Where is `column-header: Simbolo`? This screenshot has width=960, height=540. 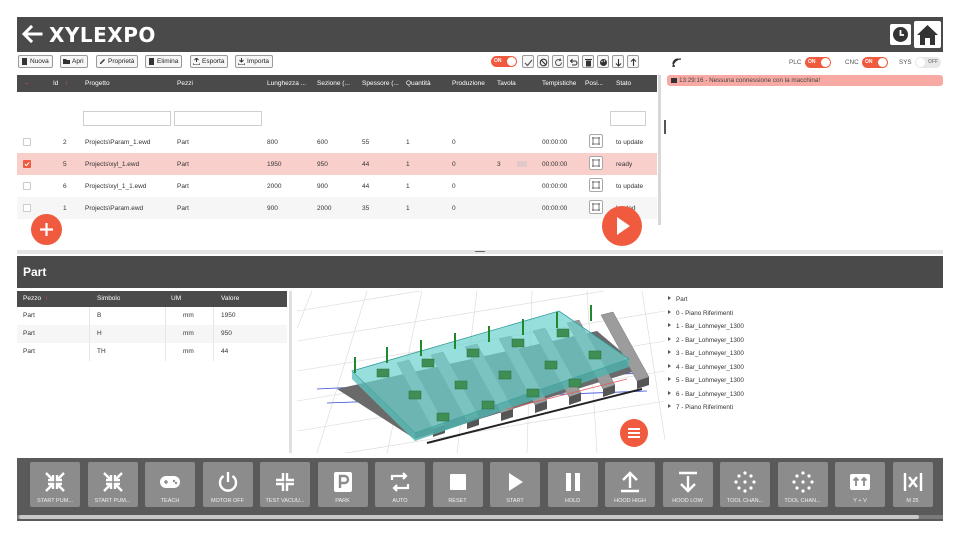
column-header: Simbolo is located at coordinates (108, 298).